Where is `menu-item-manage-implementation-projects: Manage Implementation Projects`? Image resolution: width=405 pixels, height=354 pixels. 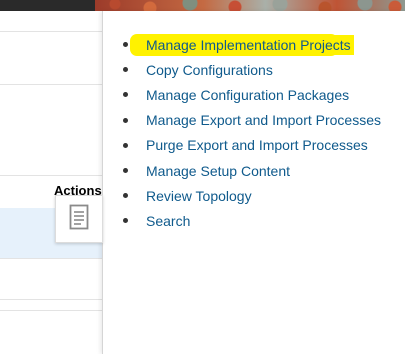
menu-item-manage-implementation-projects: Manage Implementation Projects is located at coordinates (253, 44).